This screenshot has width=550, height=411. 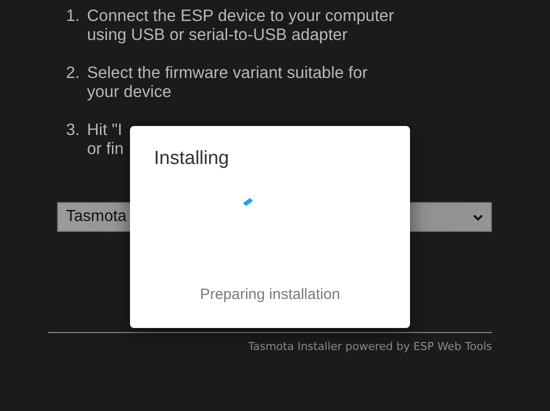 I want to click on step-text: using USB or serial-to-USB adapter, so click(x=217, y=35).